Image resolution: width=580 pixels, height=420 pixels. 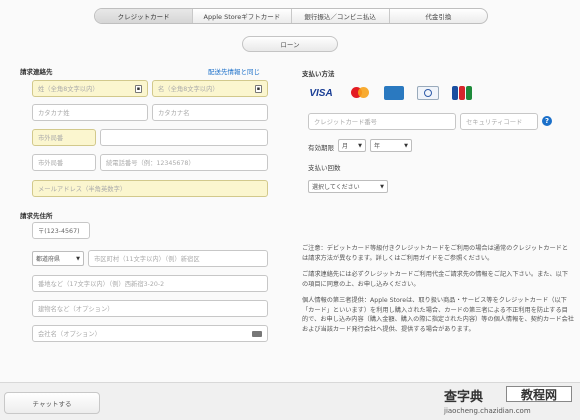 I want to click on street-field: 番地など（17文字以内）（例）西新宿3-20-2, so click(x=150, y=283).